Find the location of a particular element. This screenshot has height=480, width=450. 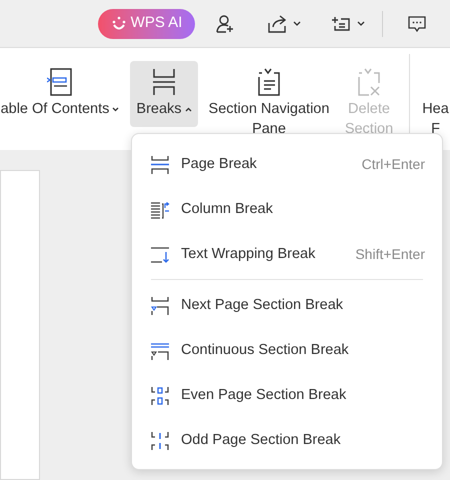

ribbon-button: Section Navigation Pane is located at coordinates (269, 99).